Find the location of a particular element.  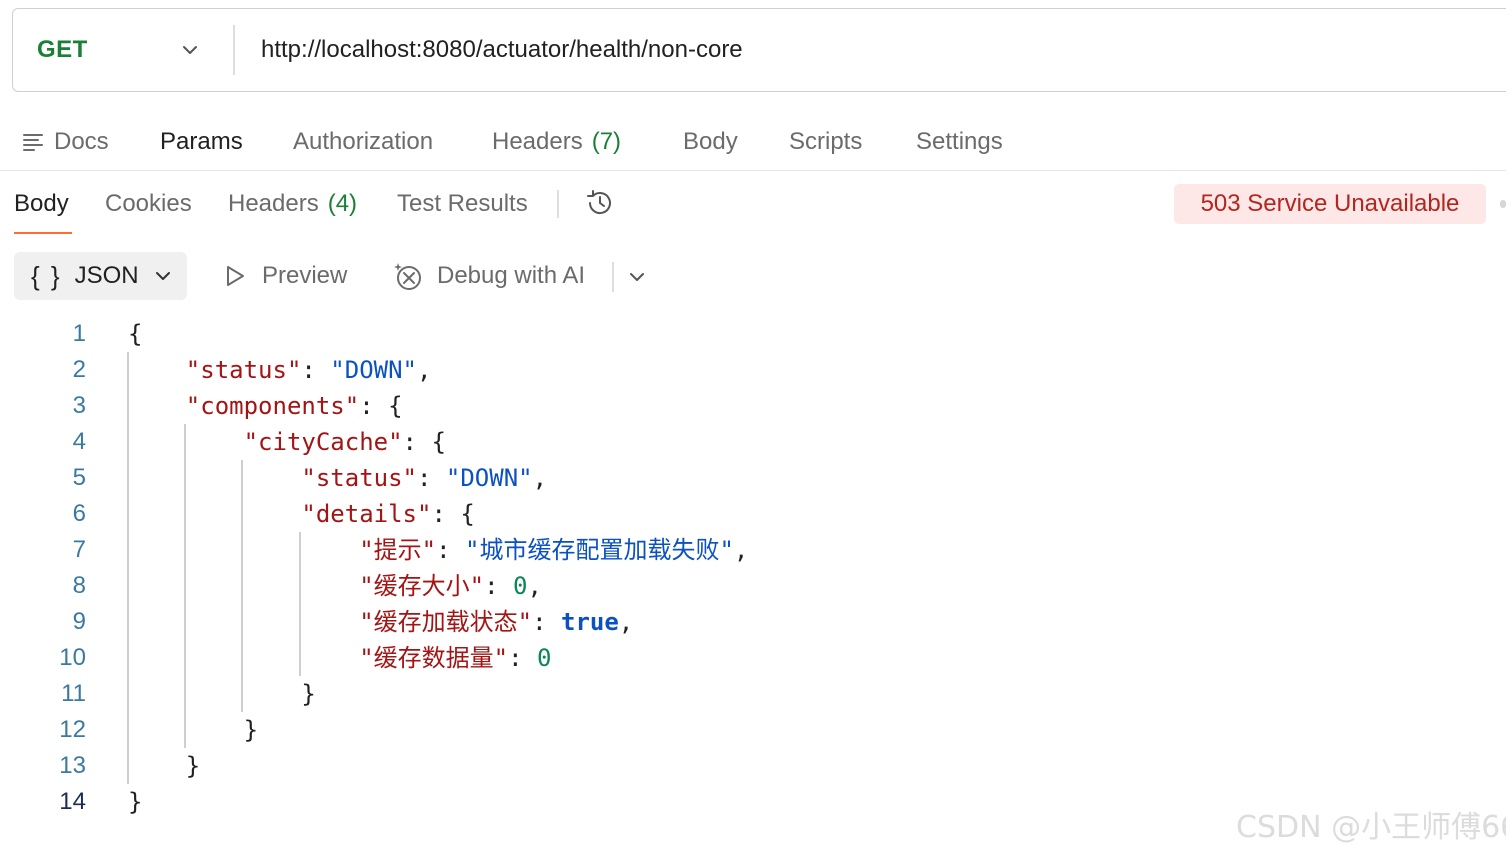

code-line: 8 "缓存大小": 0, is located at coordinates (753, 586).